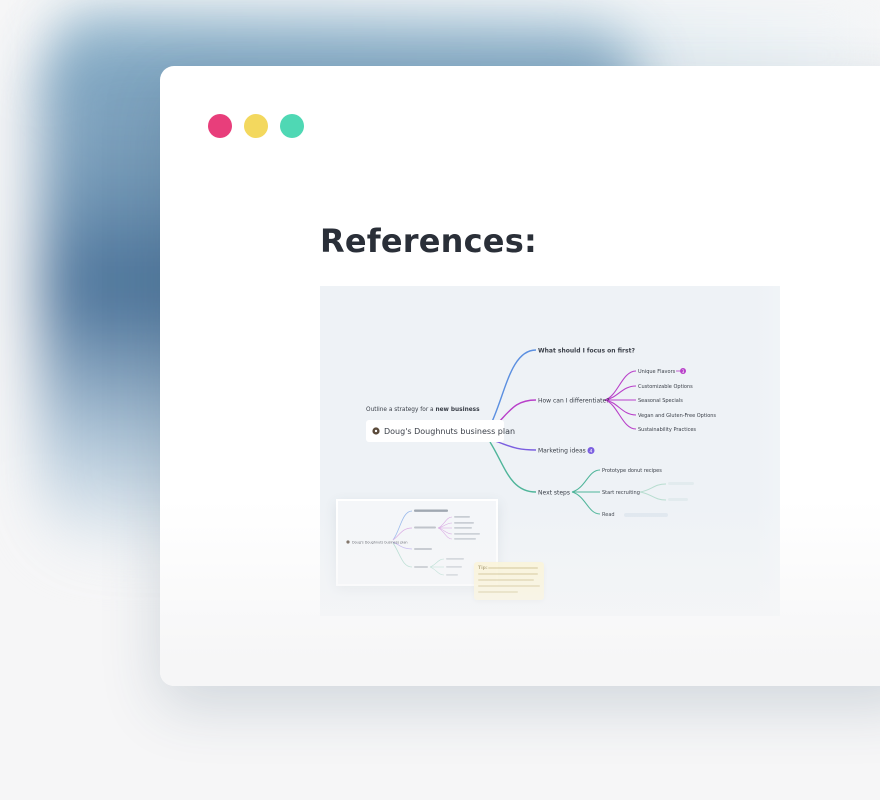 The width and height of the screenshot is (880, 800). I want to click on maximize-dot, so click(292, 126).